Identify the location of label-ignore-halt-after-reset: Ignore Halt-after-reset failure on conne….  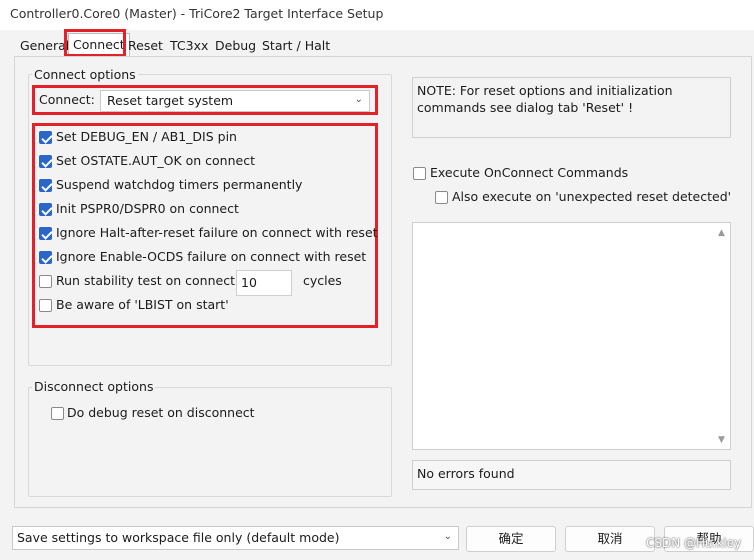
(217, 232).